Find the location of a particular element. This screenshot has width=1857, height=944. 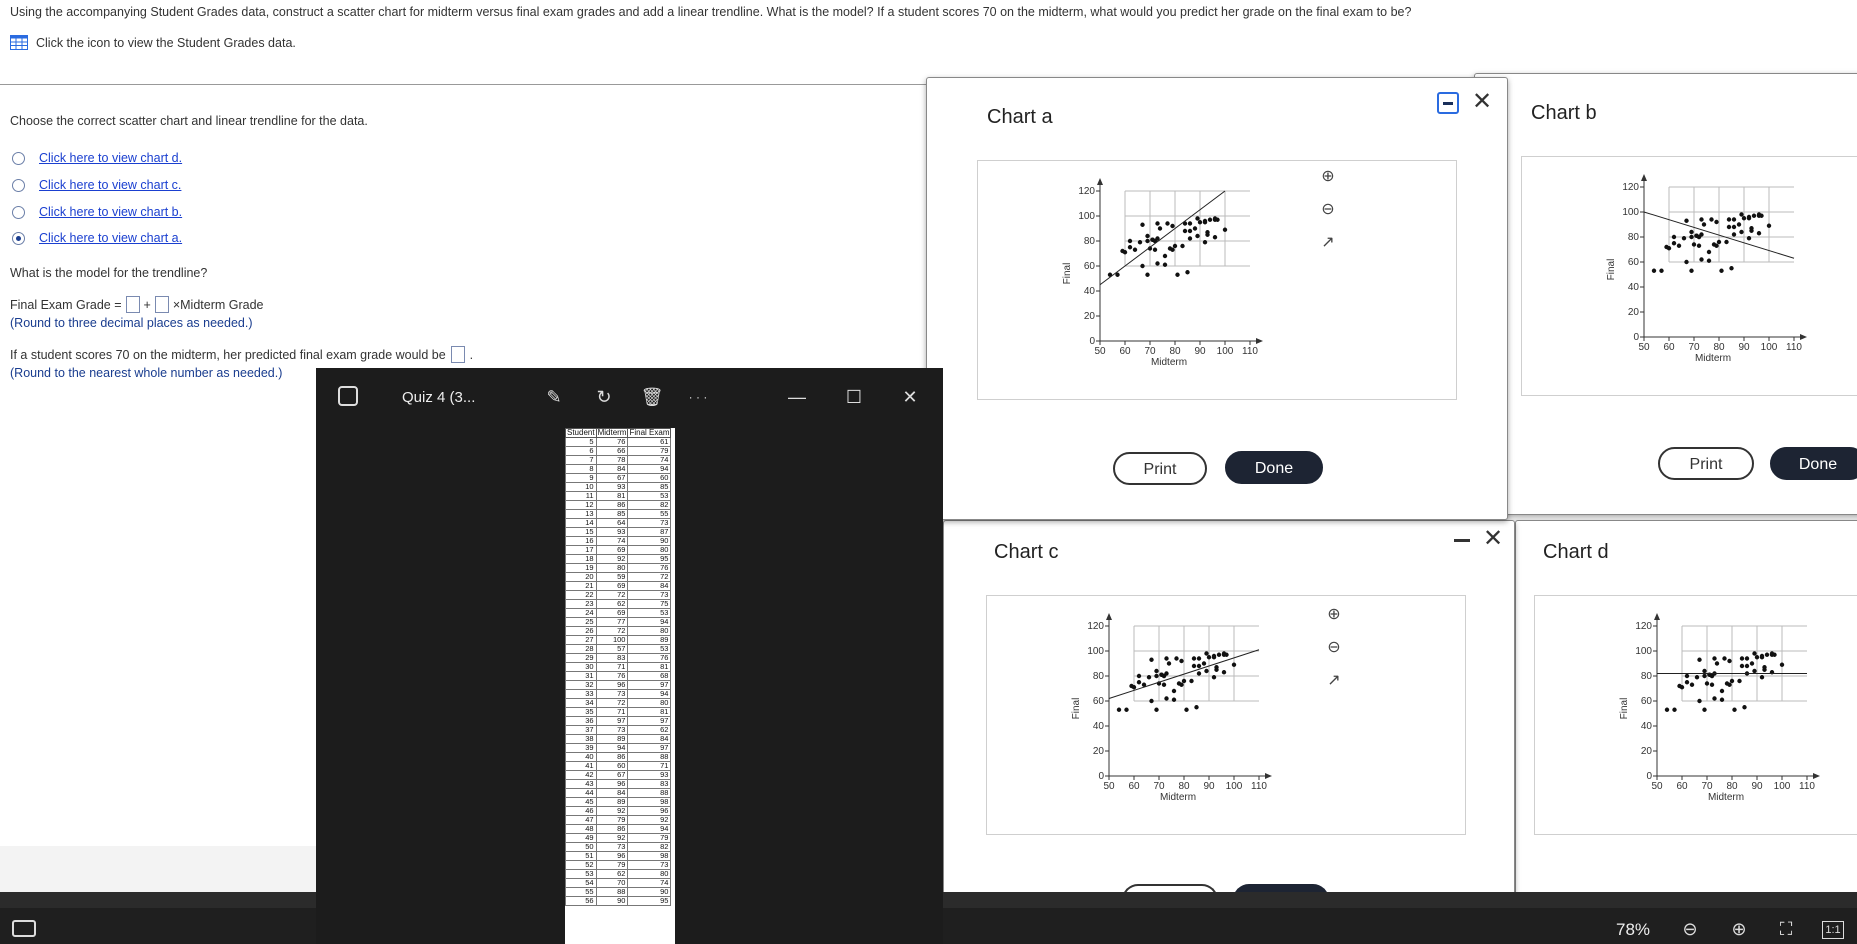

edit-image-icon: ✎ is located at coordinates (554, 397).